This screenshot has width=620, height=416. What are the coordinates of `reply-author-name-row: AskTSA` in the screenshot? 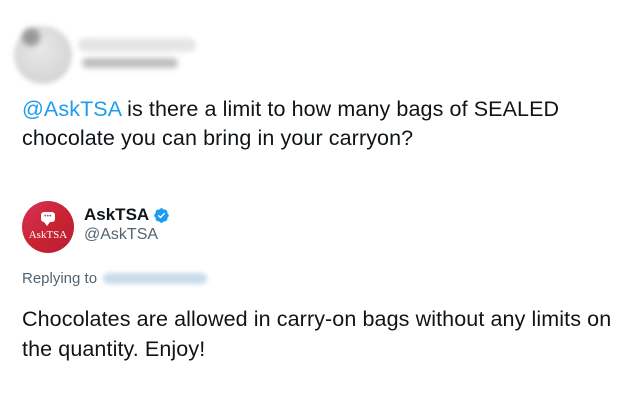 It's located at (127, 215).